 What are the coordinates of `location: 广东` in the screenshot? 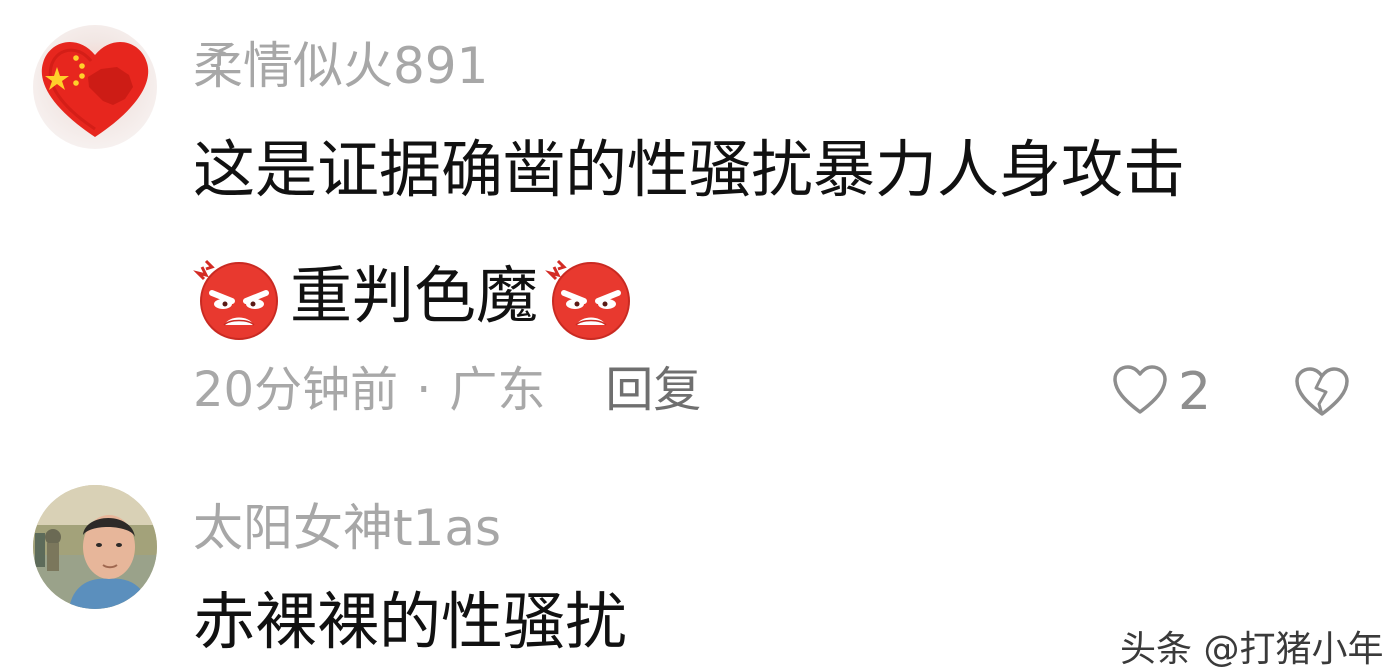 It's located at (497, 390).